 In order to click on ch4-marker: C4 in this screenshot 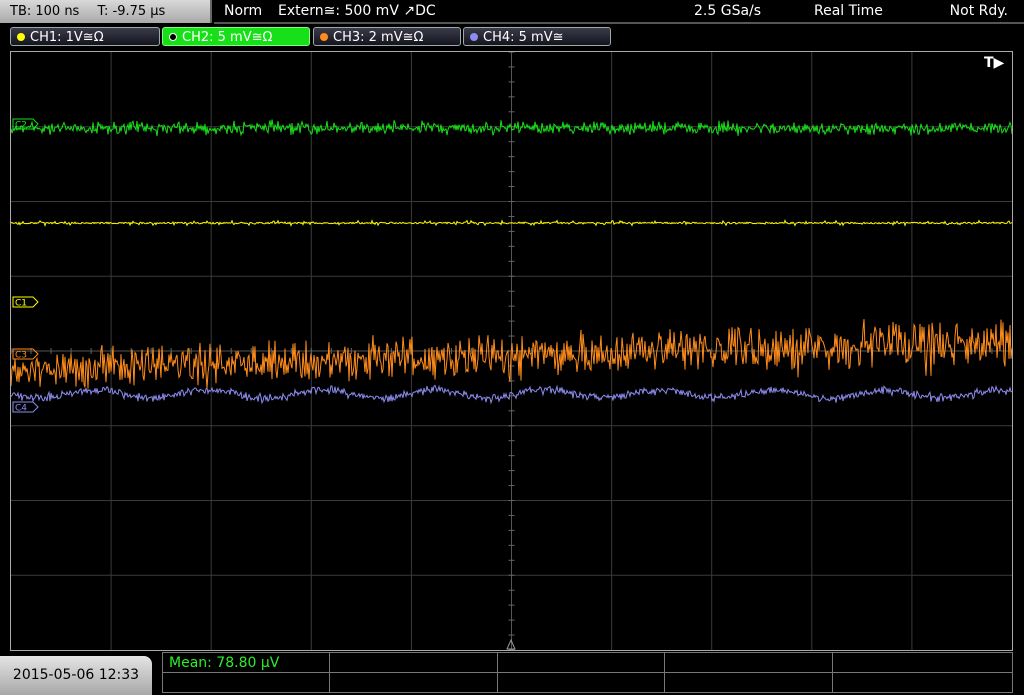, I will do `click(25, 407)`.